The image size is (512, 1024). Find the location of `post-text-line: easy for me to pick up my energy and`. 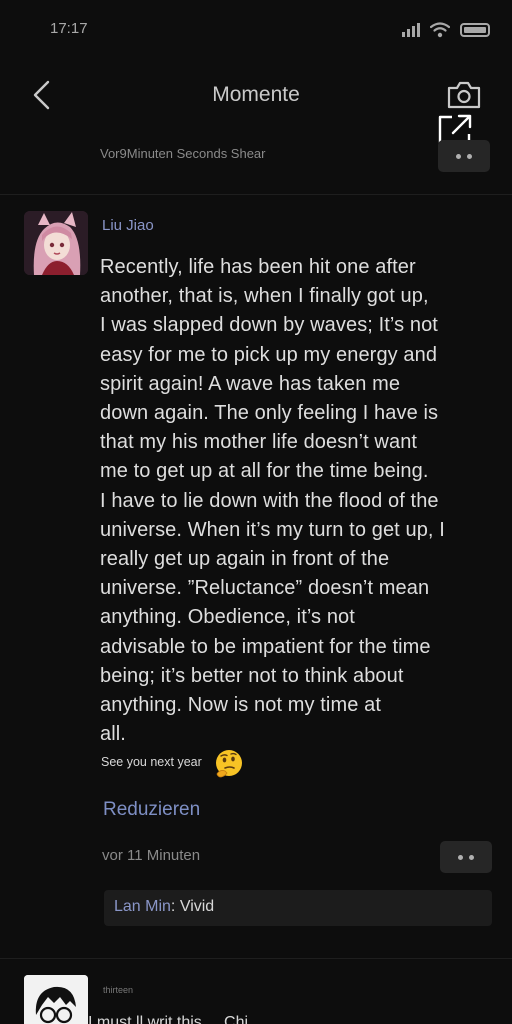

post-text-line: easy for me to pick up my energy and is located at coordinates (269, 354).